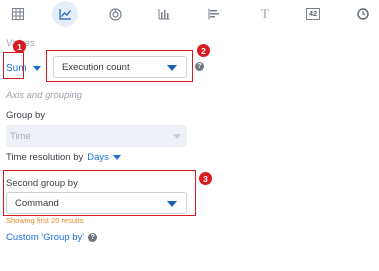  Describe the element at coordinates (363, 14) in the screenshot. I see `clock-icon` at that location.